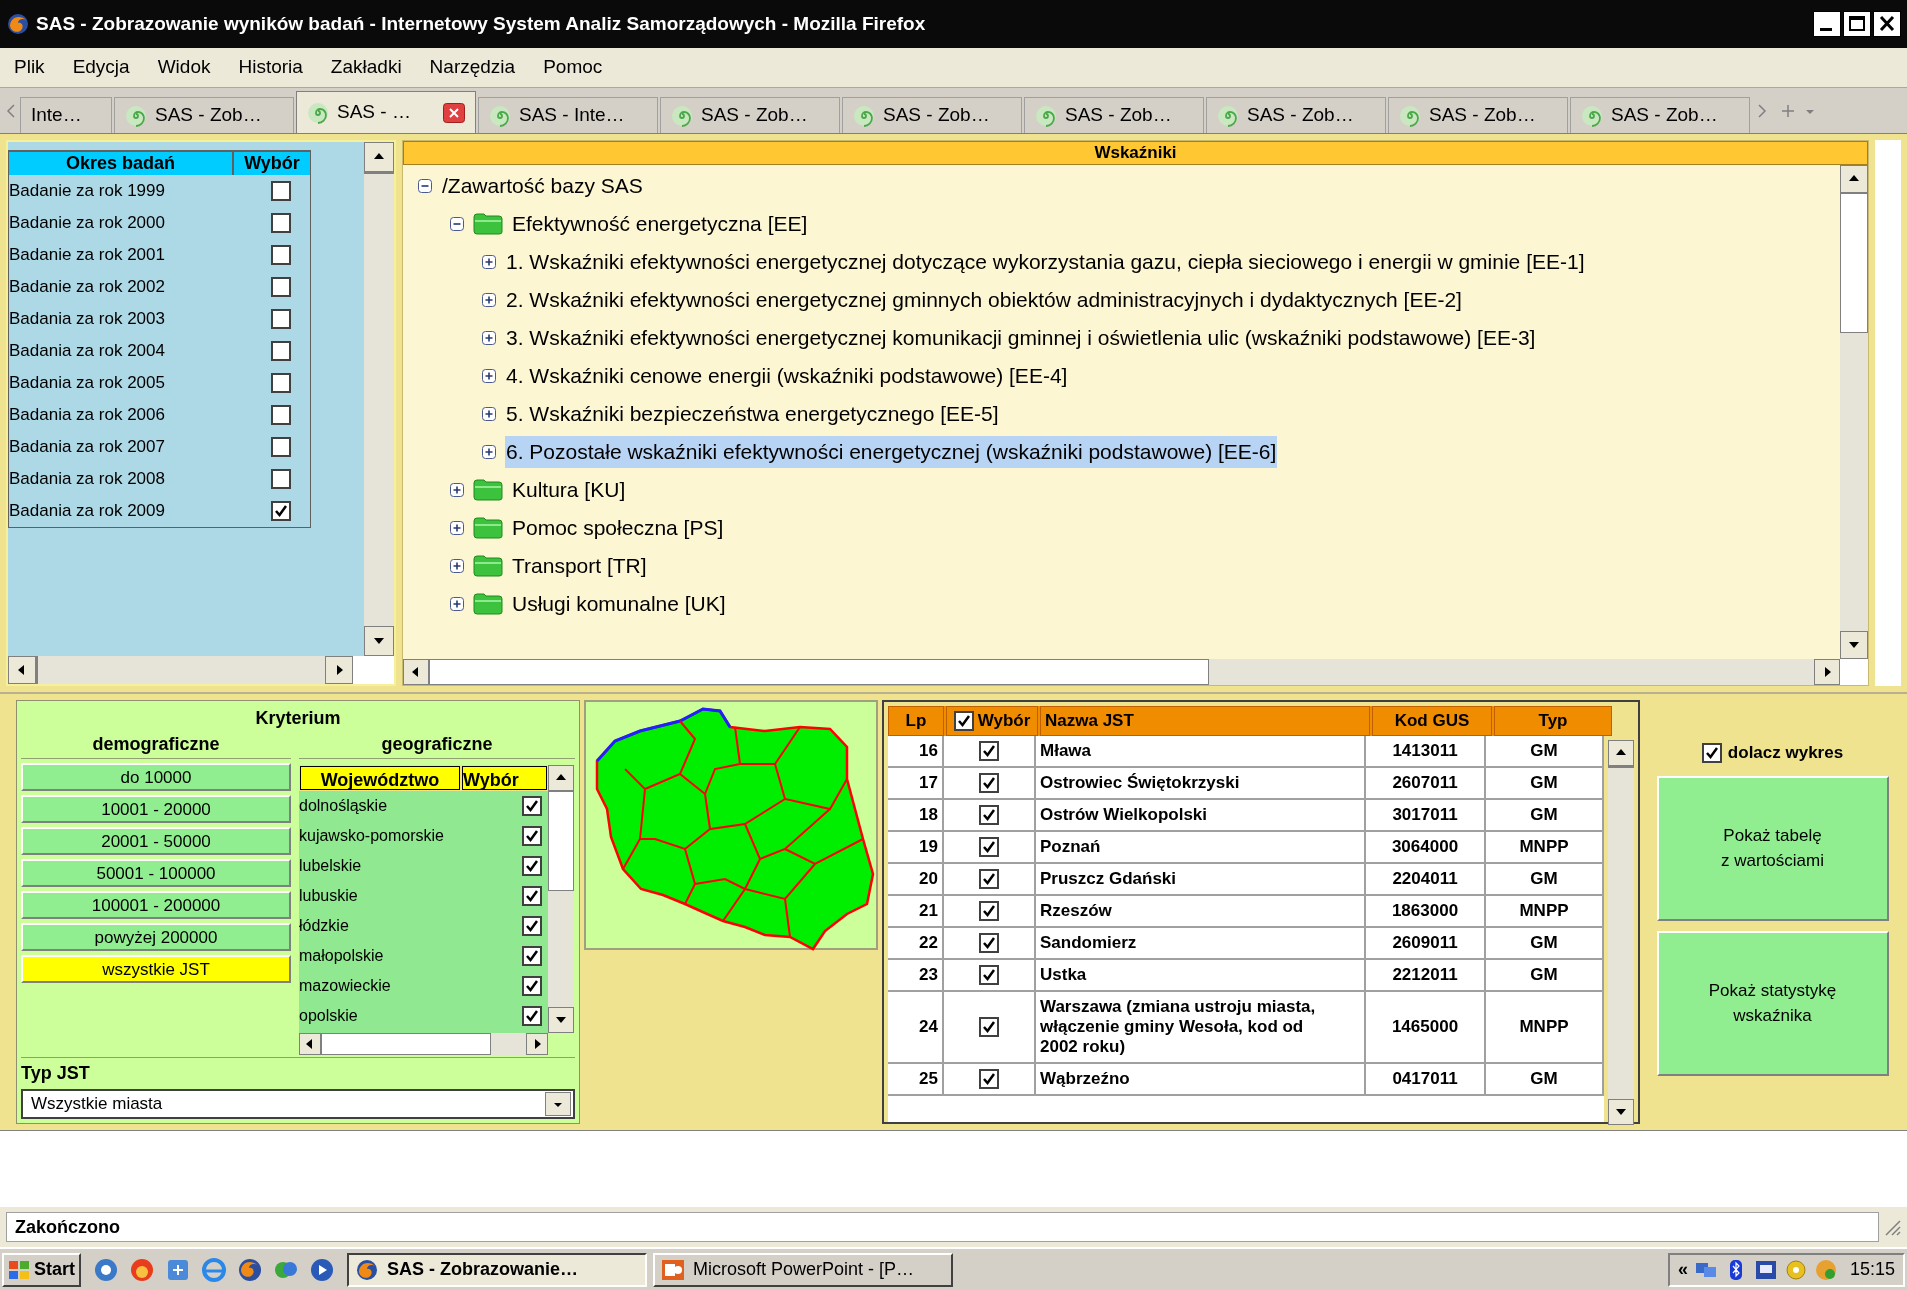 The height and width of the screenshot is (1290, 1907). What do you see at coordinates (472, 67) in the screenshot?
I see `menu-item: Narzędzia` at bounding box center [472, 67].